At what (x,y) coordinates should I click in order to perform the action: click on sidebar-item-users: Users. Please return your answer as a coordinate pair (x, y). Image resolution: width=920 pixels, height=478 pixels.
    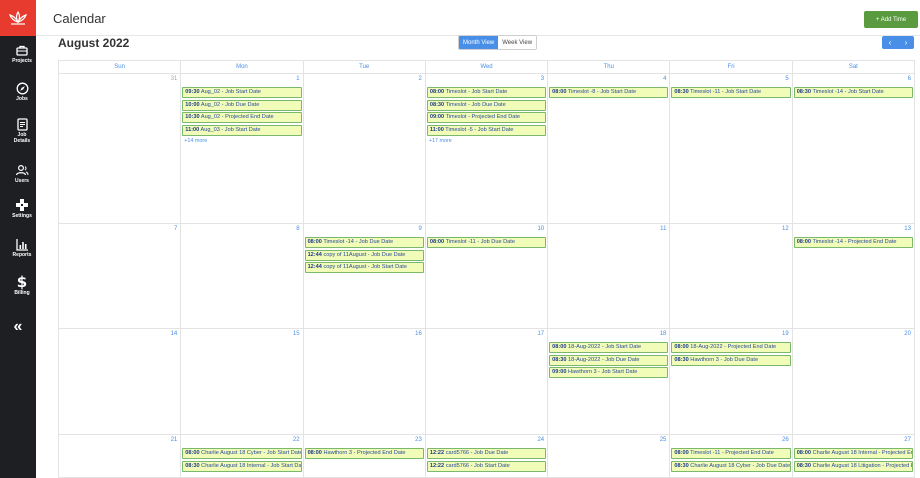
    Looking at the image, I should click on (22, 180).